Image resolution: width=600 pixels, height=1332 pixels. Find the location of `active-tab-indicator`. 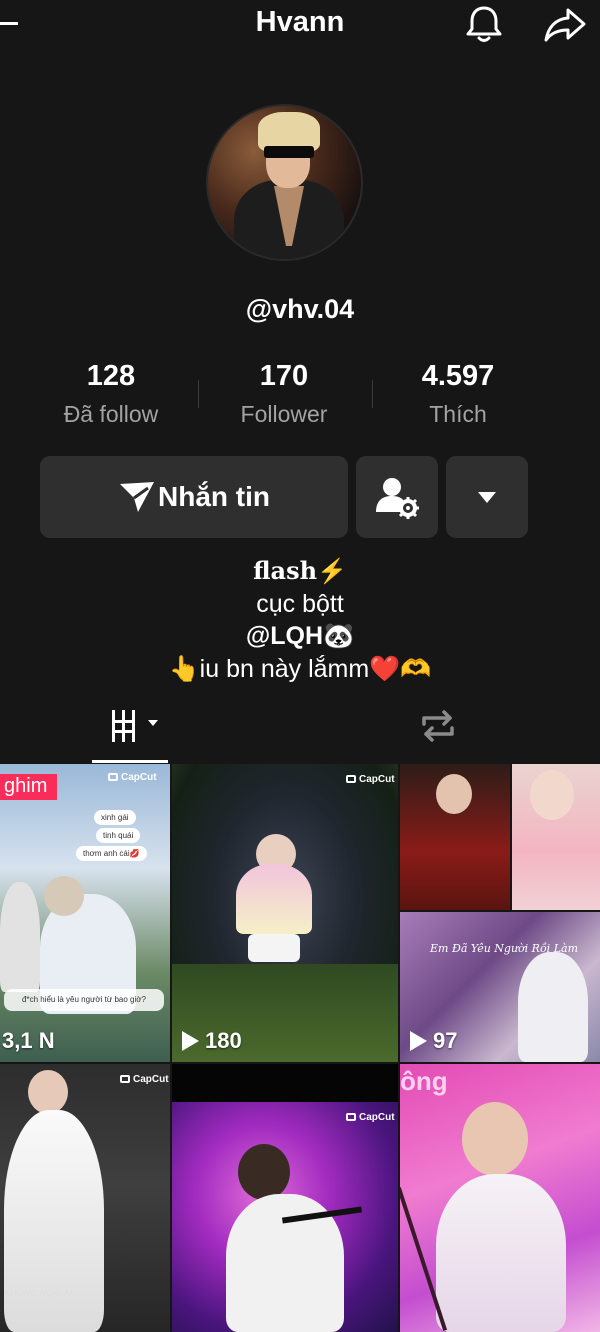

active-tab-indicator is located at coordinates (130, 761).